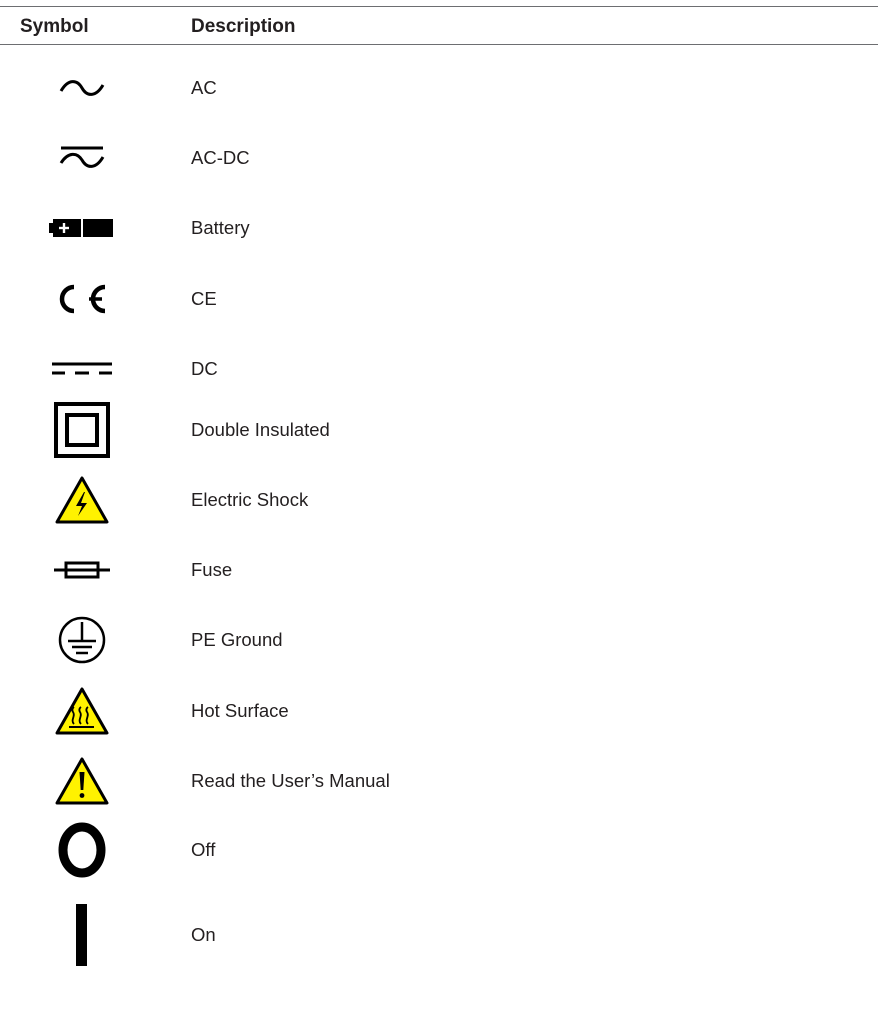 This screenshot has width=878, height=1009. I want to click on table-row: Off, so click(439, 850).